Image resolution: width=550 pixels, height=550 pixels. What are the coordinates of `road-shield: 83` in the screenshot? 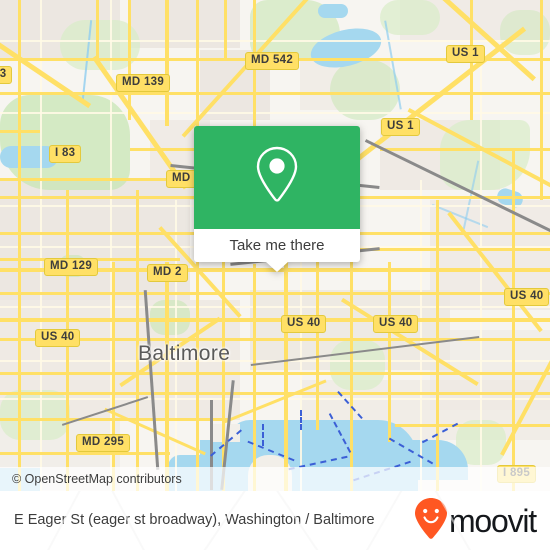 It's located at (6, 75).